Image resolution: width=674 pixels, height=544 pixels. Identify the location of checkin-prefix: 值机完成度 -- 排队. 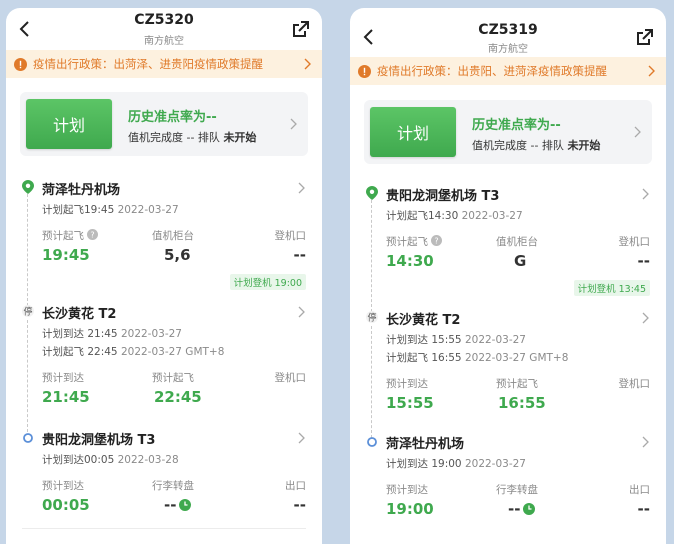
(174, 137).